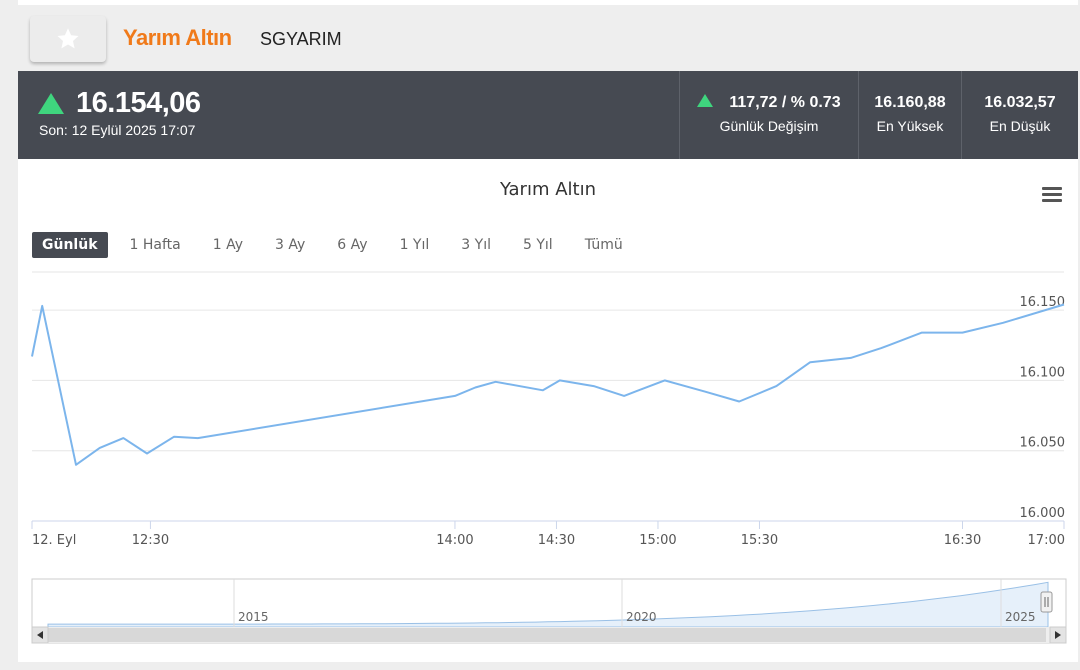  Describe the element at coordinates (1046, 540) in the screenshot. I see `x-axis-tick-label: 17:00` at that location.